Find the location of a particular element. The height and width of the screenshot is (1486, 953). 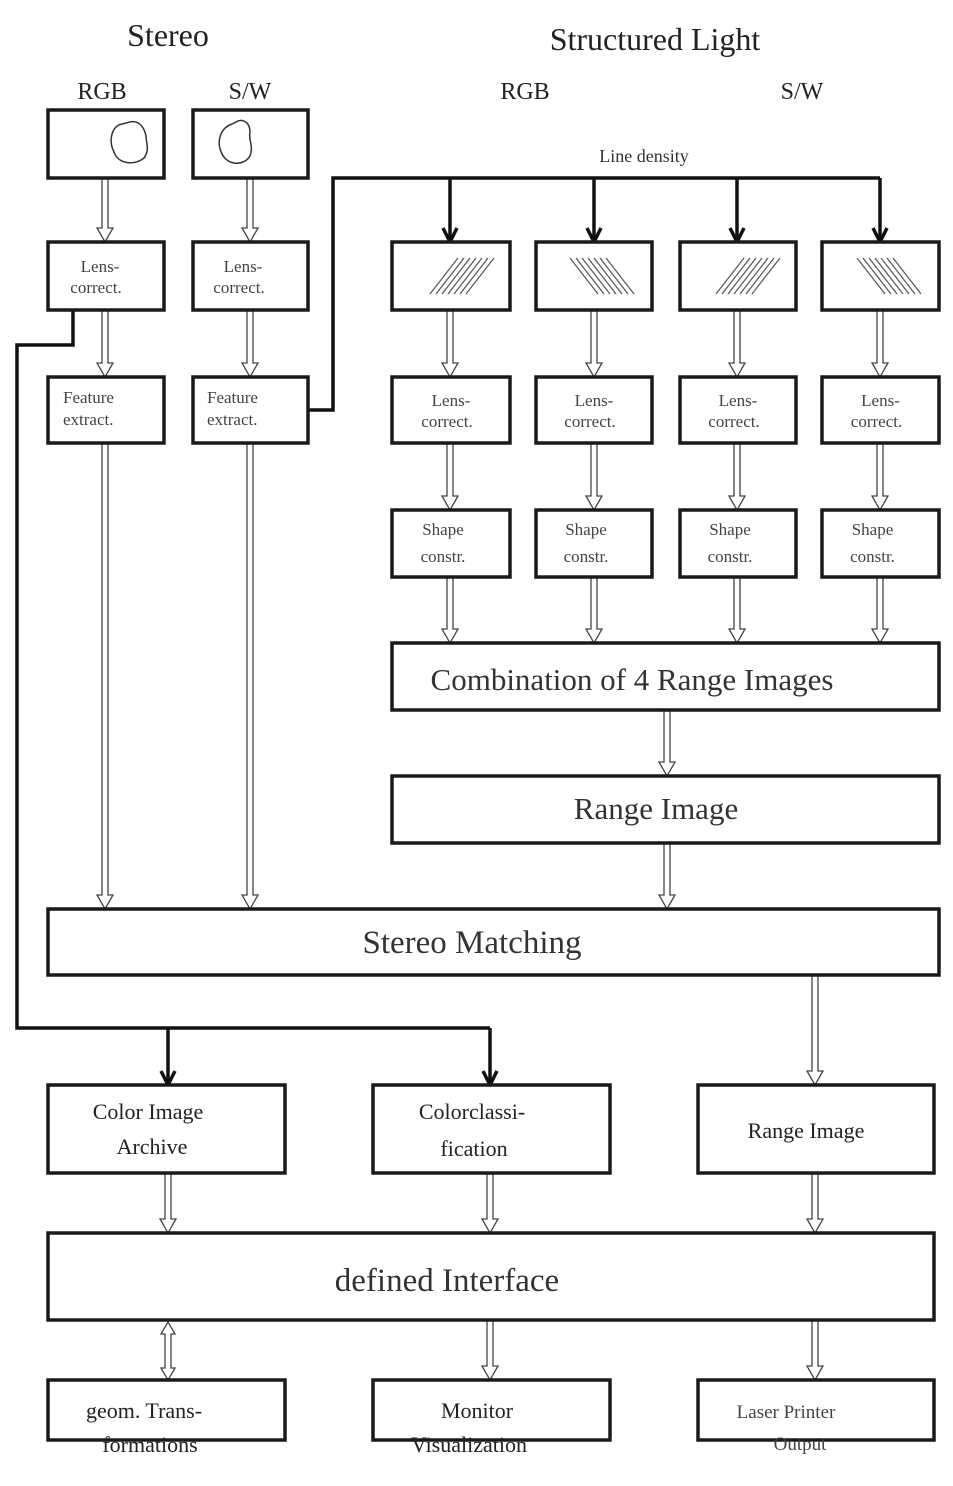

sl-rgb-label: RGB is located at coordinates (524, 92).